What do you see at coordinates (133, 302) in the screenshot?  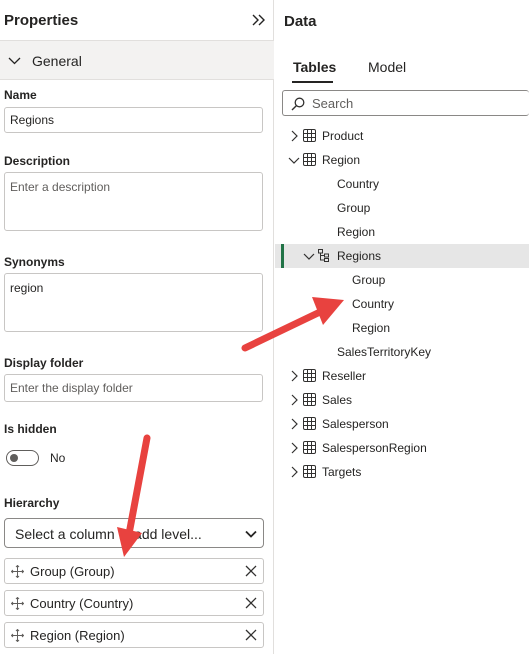 I see `synonyms-field: region` at bounding box center [133, 302].